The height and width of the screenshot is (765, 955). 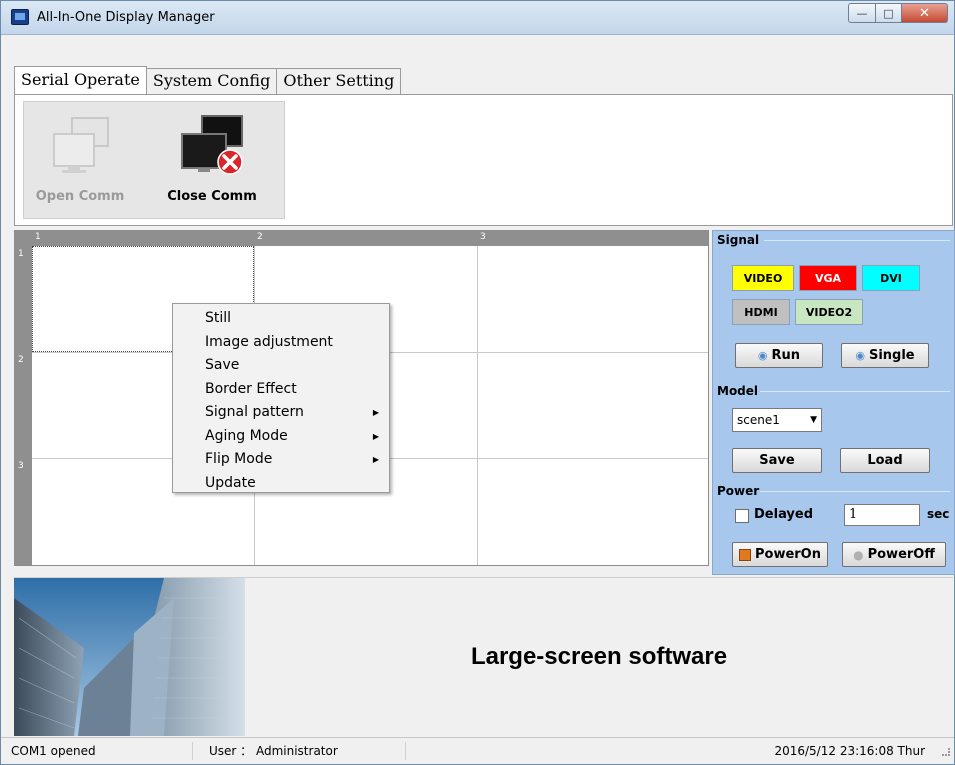 What do you see at coordinates (849, 751) in the screenshot?
I see `status-datetime: 2016/5/12 23:16:08 Thur` at bounding box center [849, 751].